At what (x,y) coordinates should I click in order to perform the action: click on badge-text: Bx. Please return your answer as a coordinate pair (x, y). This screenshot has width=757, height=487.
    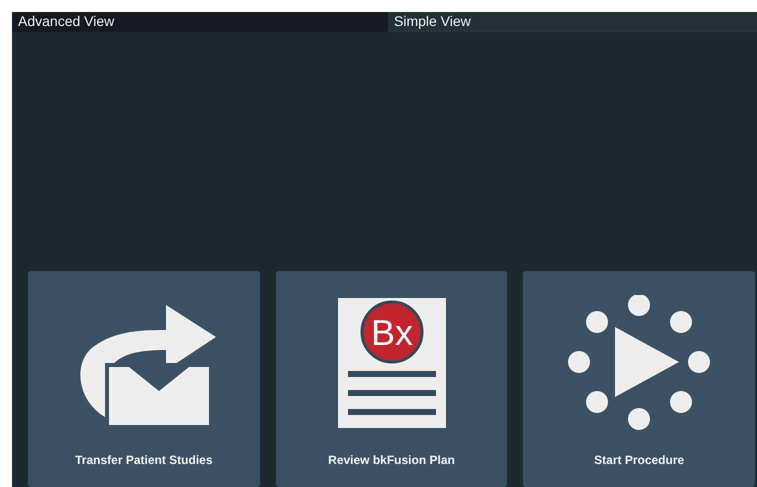
    Looking at the image, I should click on (391, 332).